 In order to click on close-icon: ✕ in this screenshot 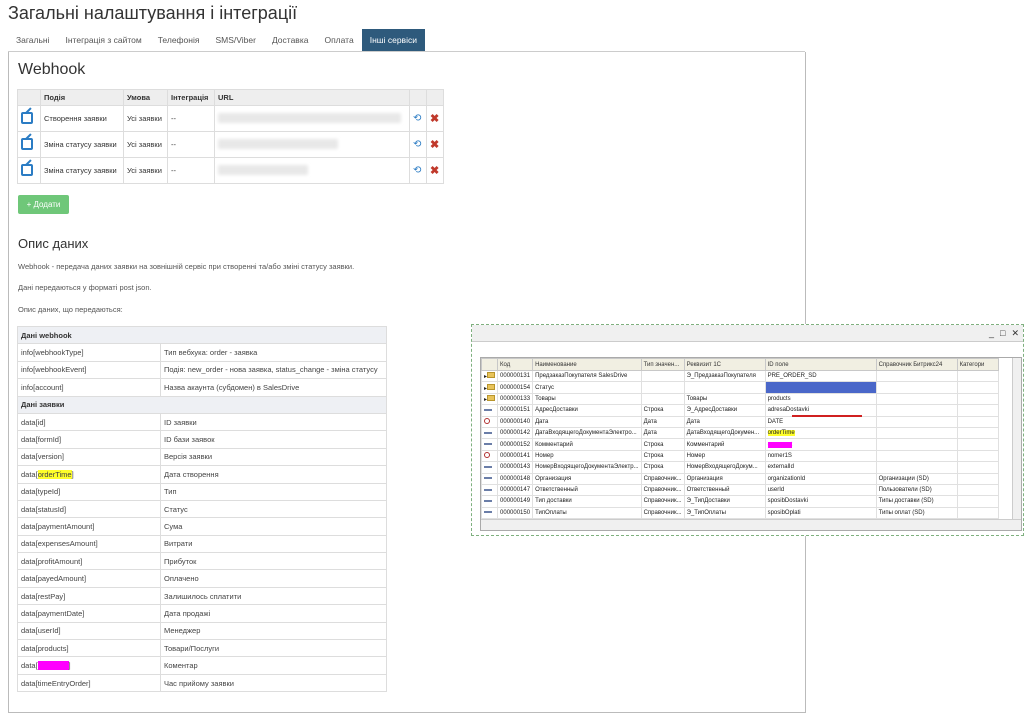, I will do `click(1015, 333)`.